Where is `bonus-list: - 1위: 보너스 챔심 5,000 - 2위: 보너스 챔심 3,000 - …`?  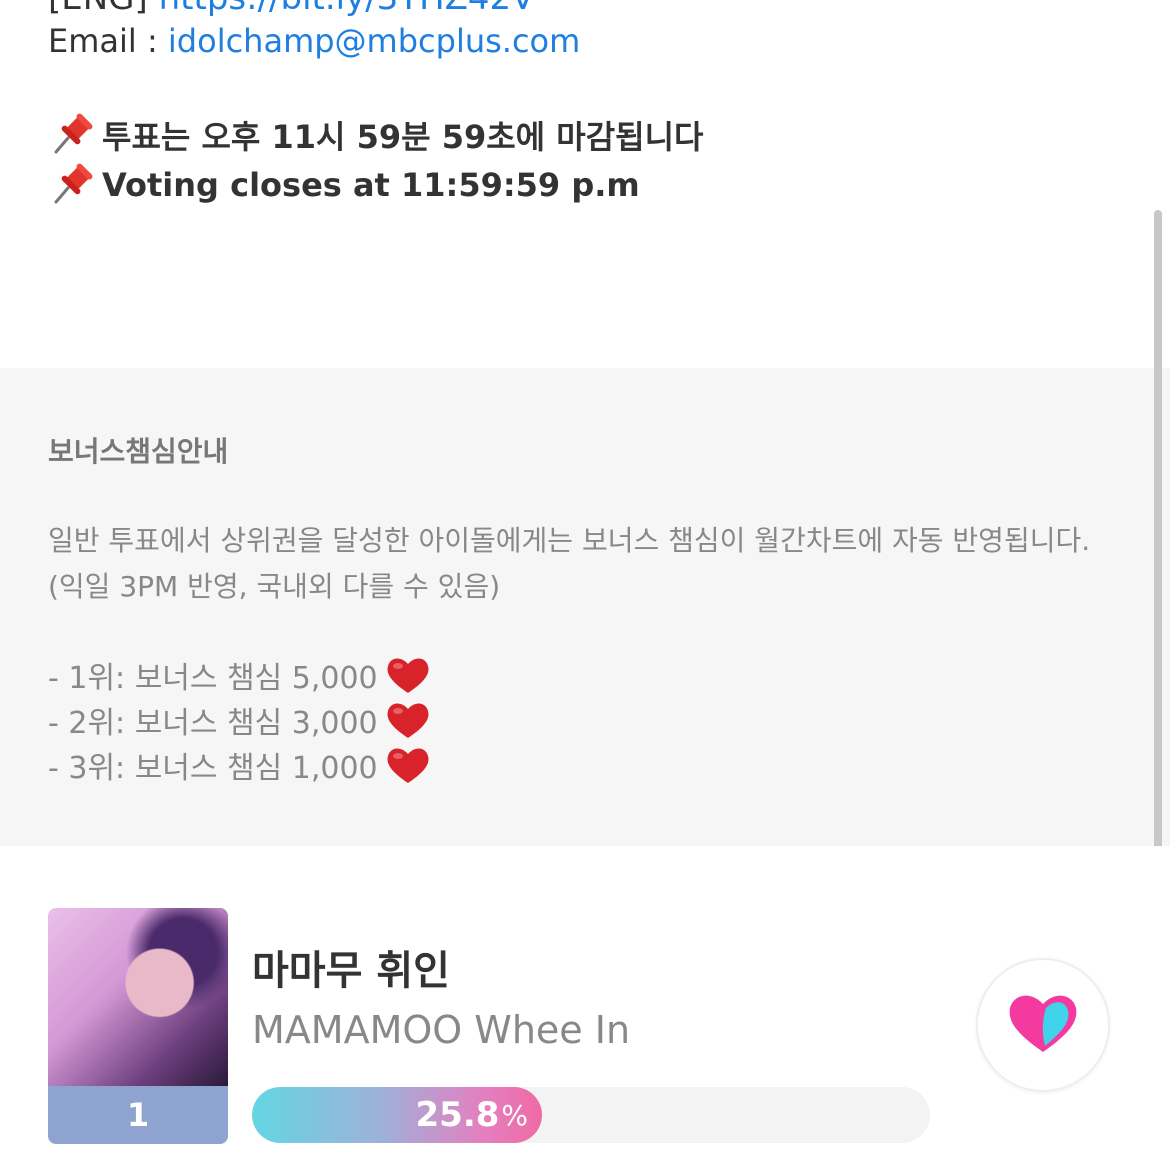
bonus-list: - 1위: 보너스 챔심 5,000 - 2위: 보너스 챔심 3,000 - … is located at coordinates (239, 719).